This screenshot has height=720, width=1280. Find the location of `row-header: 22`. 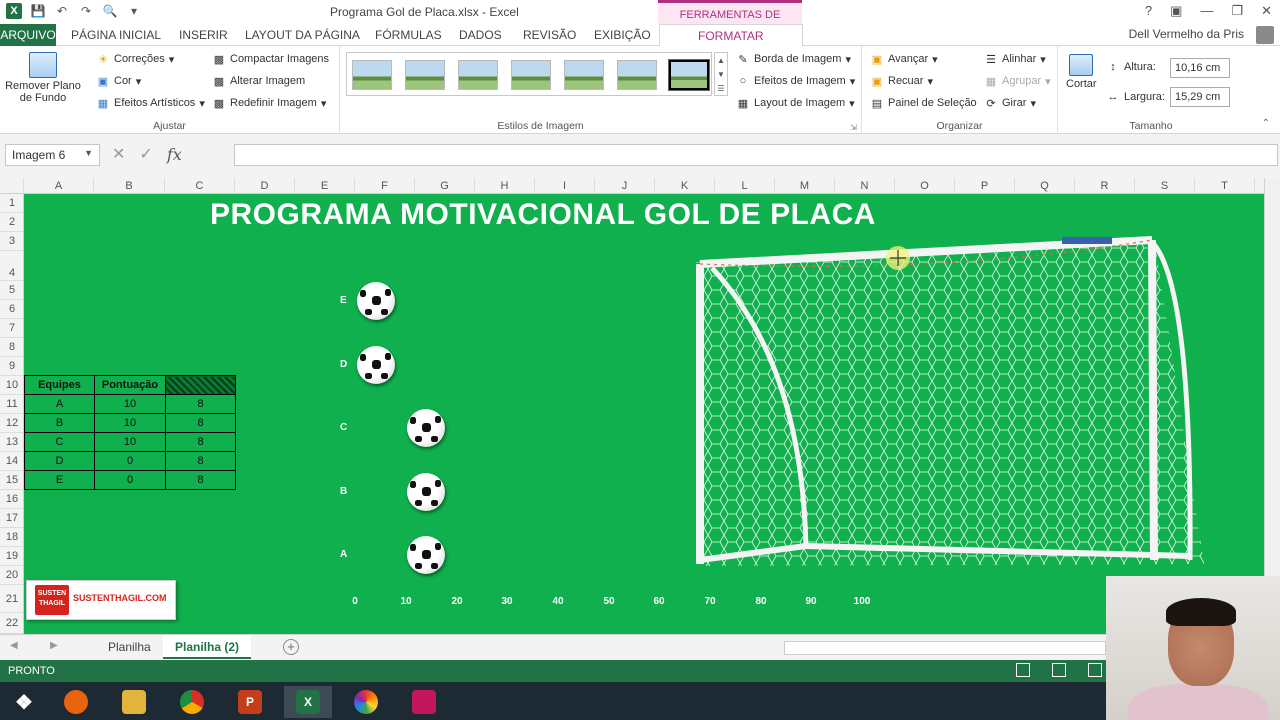

row-header: 22 is located at coordinates (11, 623).